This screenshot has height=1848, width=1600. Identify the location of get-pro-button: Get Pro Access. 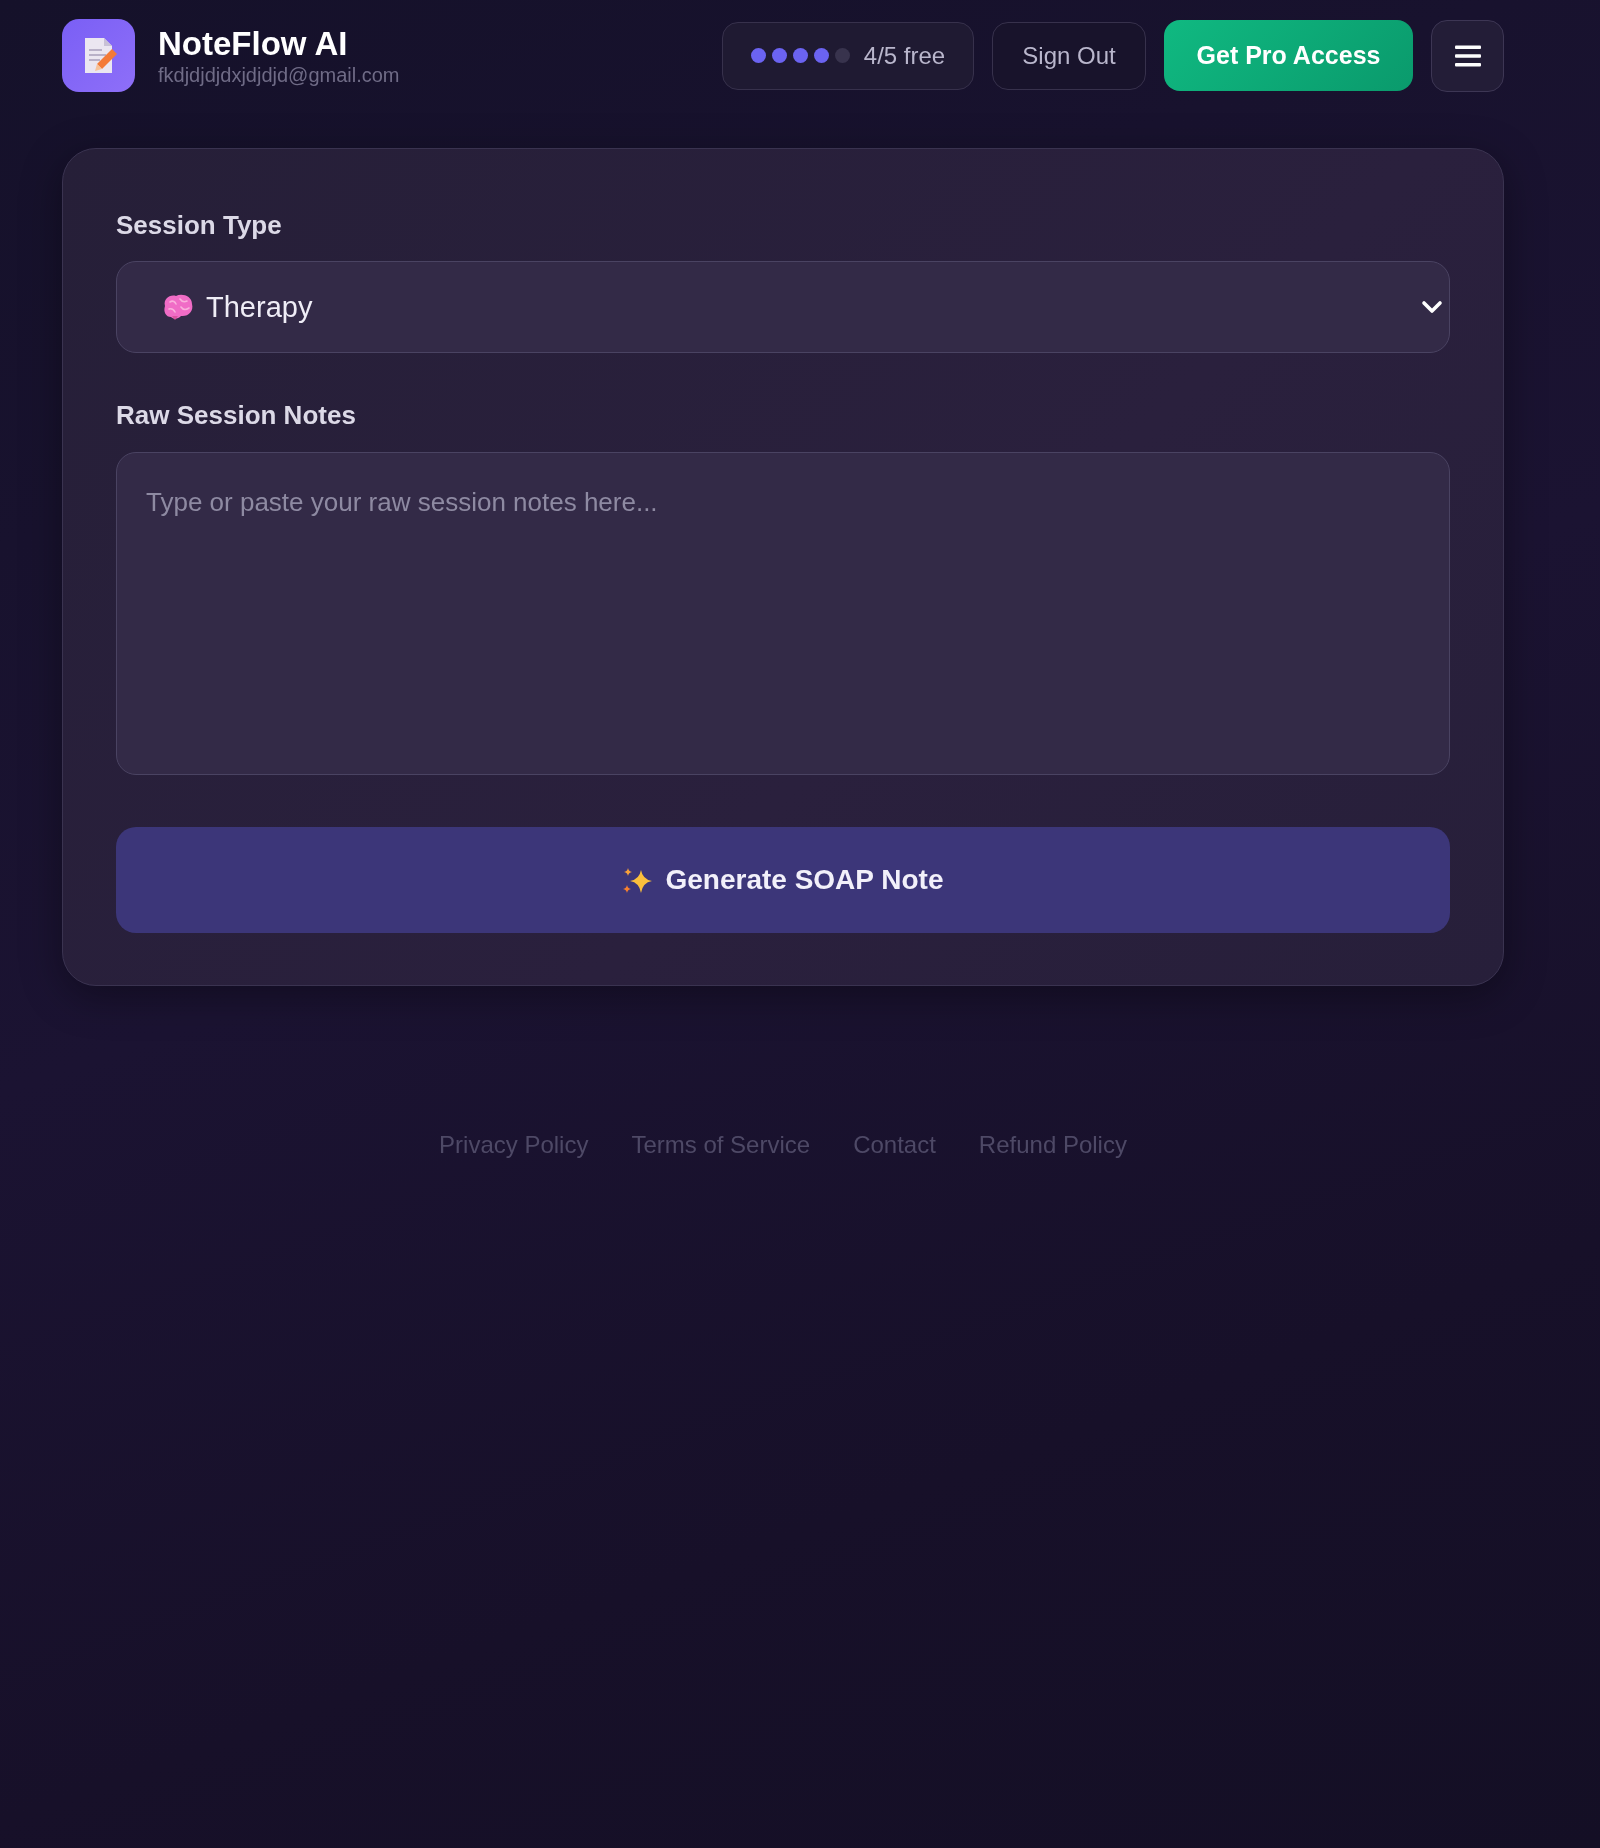
(1288, 55).